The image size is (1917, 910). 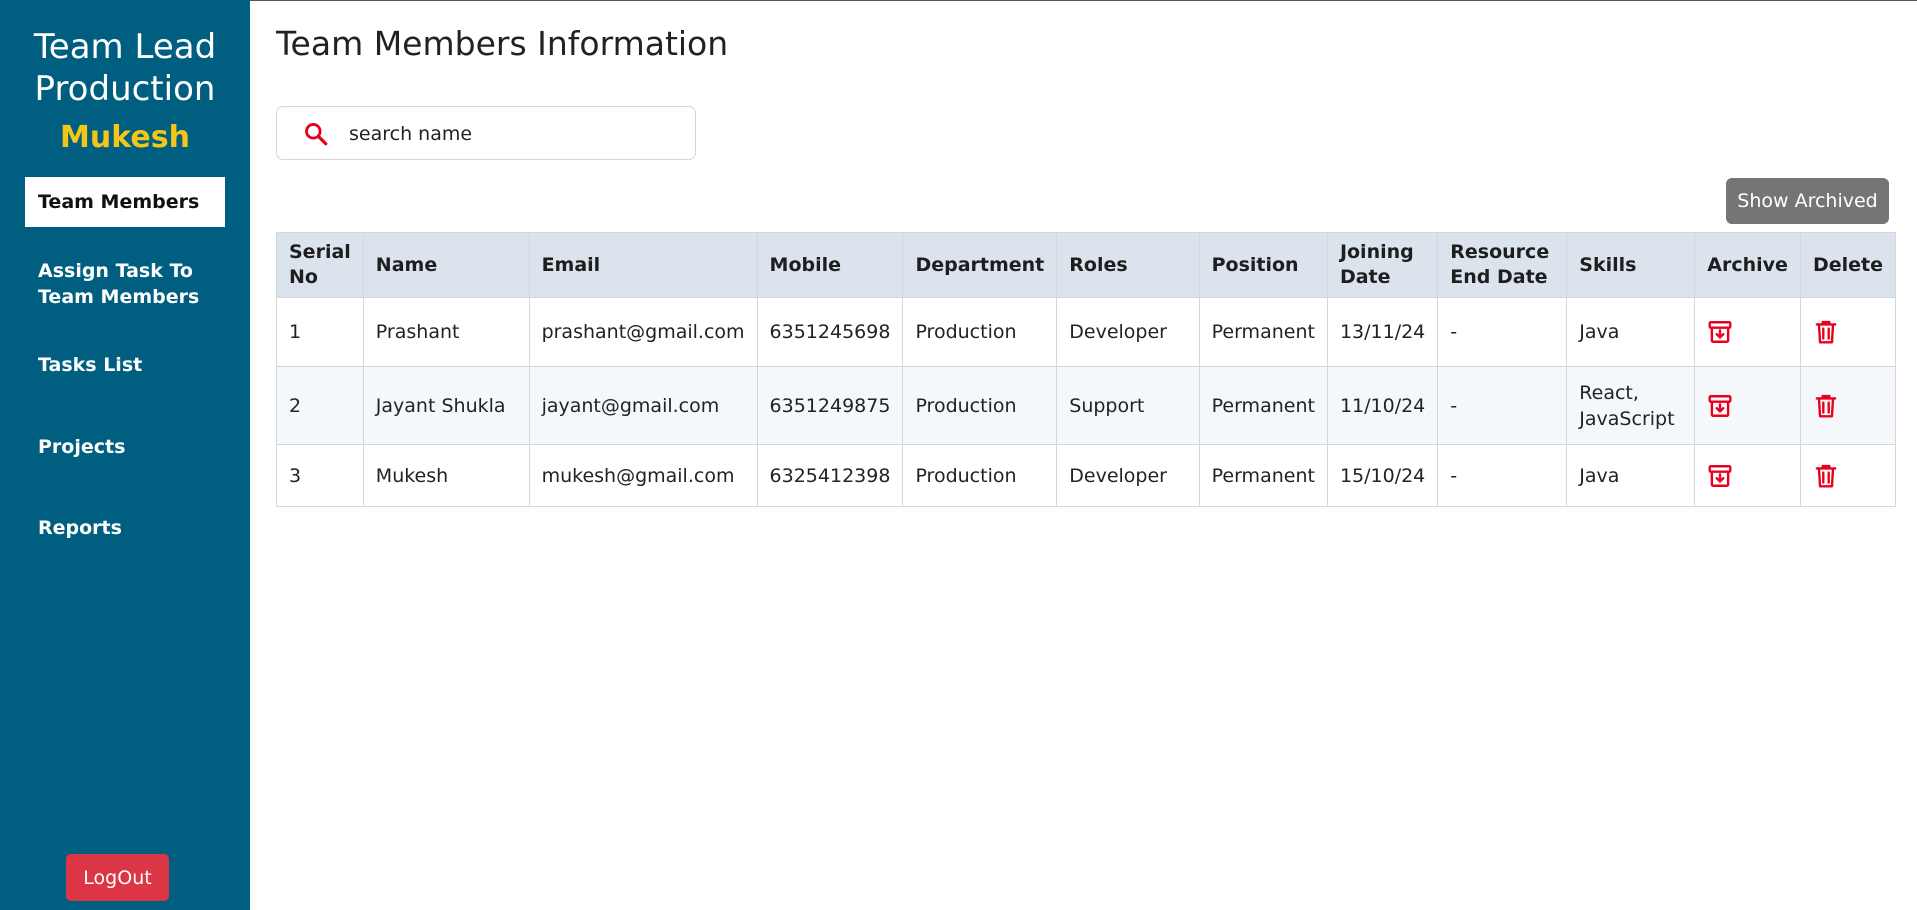 What do you see at coordinates (125, 528) in the screenshot?
I see `sidebar-item-reports: Reports` at bounding box center [125, 528].